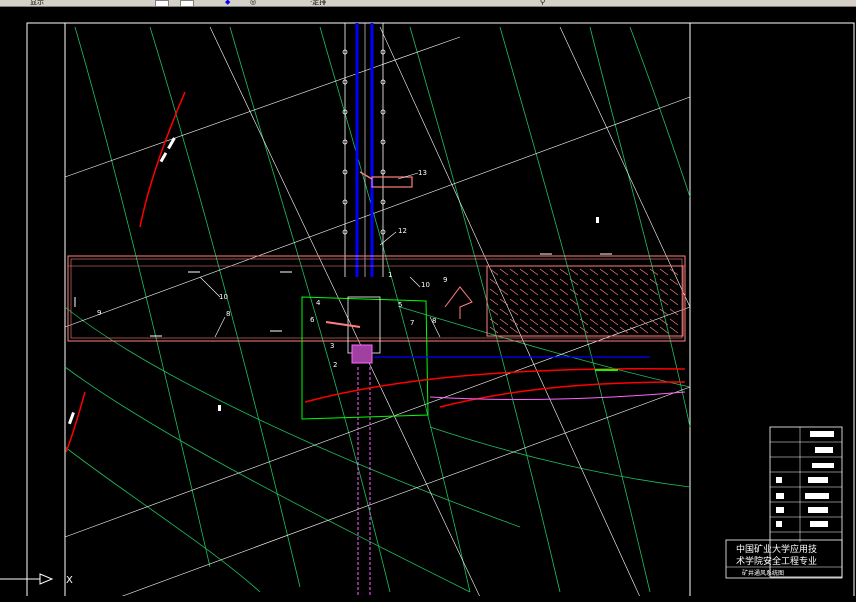  I want to click on properties-icon: ◎, so click(255, 3).